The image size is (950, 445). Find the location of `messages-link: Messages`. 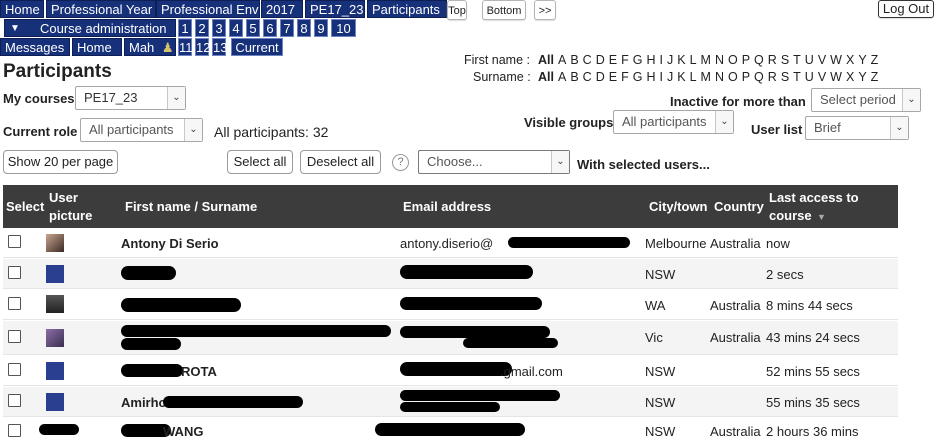

messages-link: Messages is located at coordinates (35, 47).